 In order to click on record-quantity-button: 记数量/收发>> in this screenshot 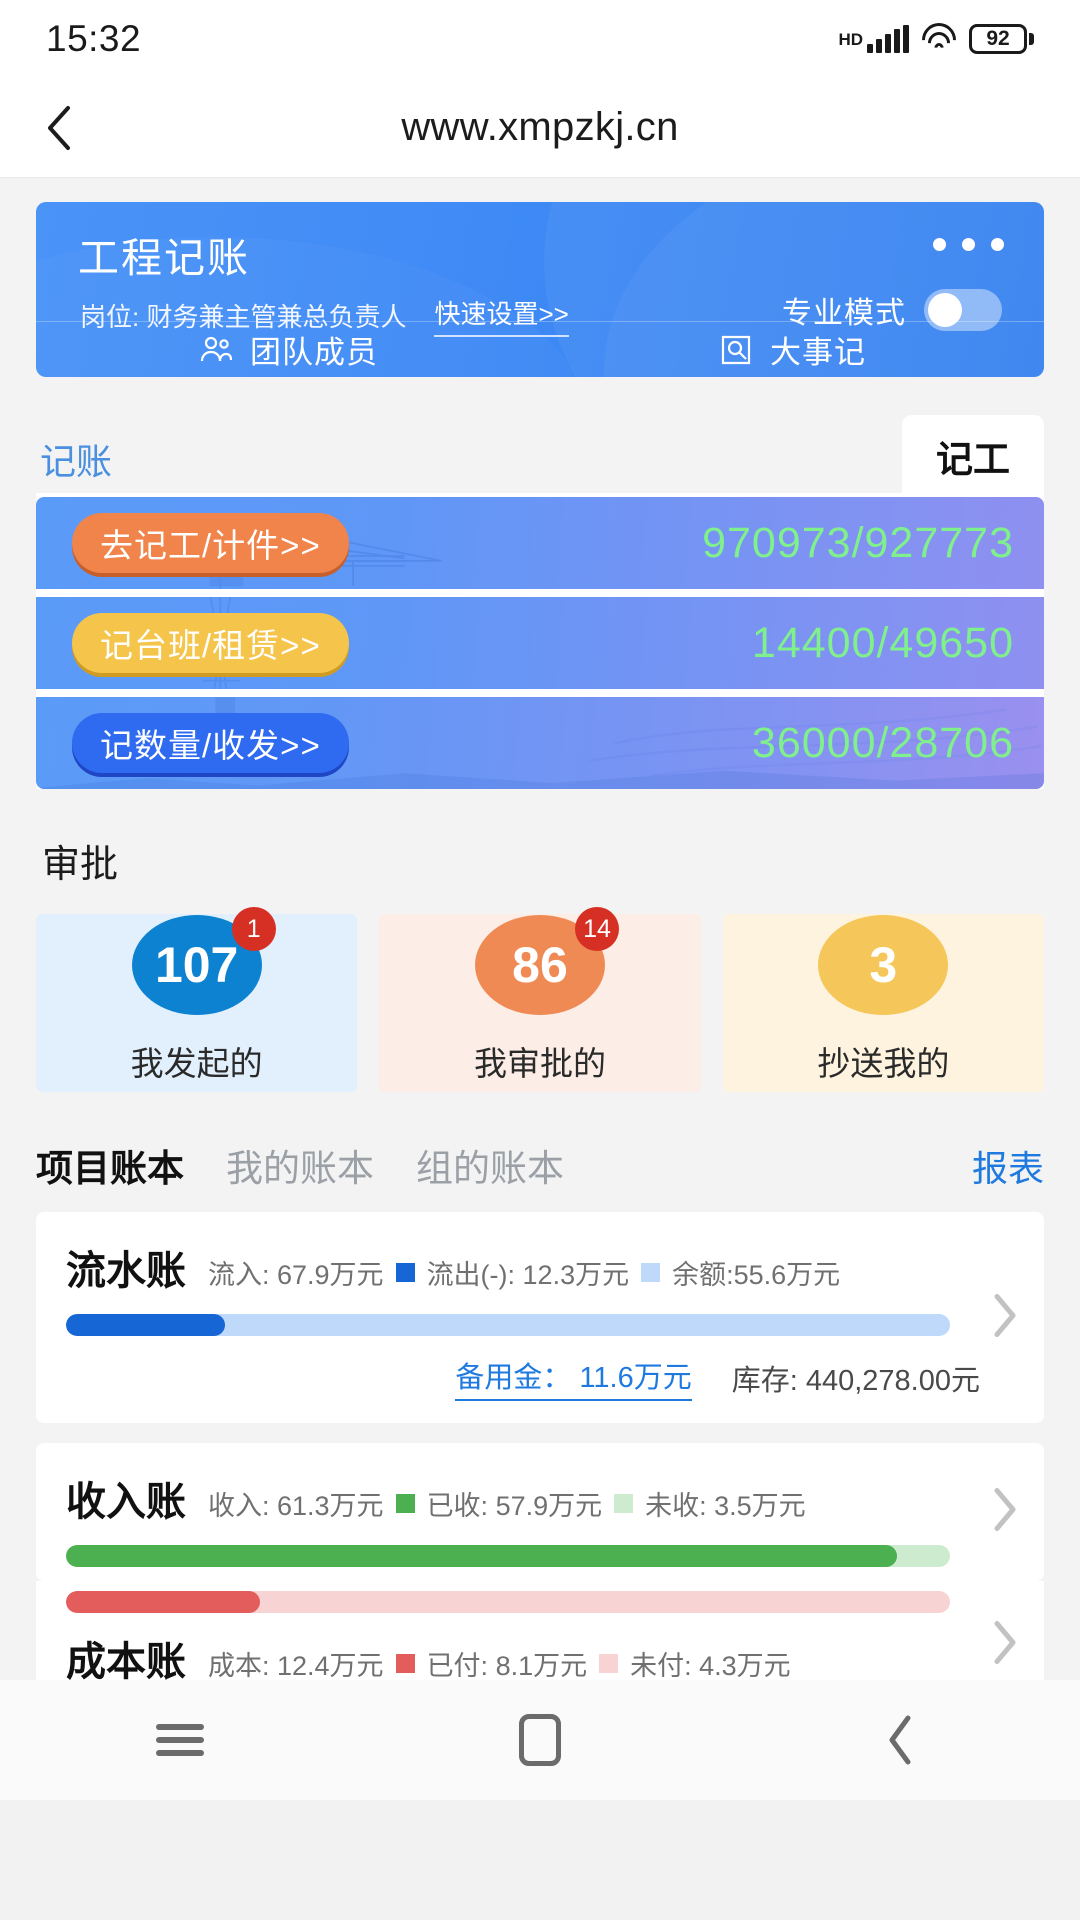, I will do `click(210, 743)`.